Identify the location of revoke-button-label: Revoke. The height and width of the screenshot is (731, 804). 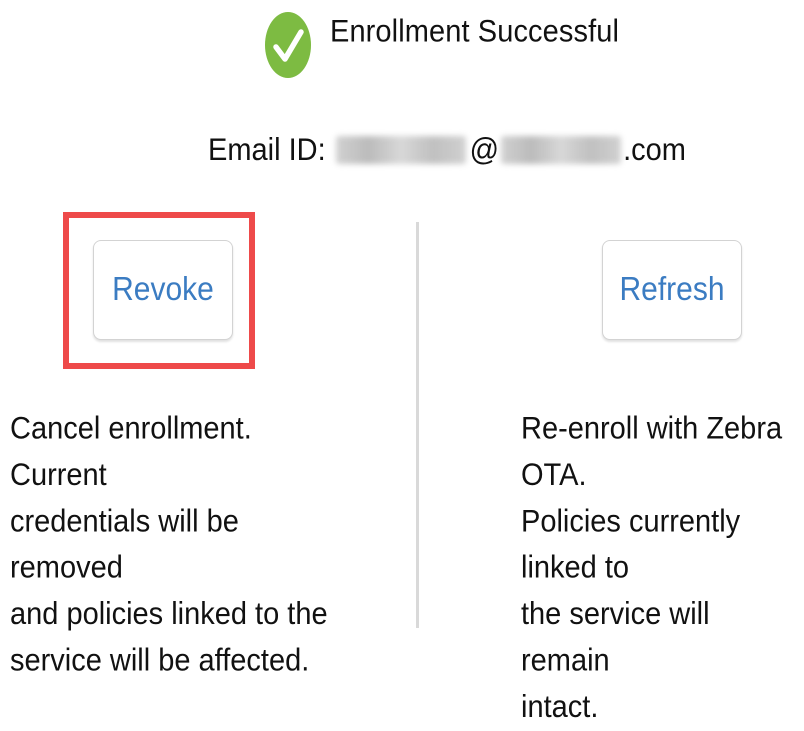
(163, 289).